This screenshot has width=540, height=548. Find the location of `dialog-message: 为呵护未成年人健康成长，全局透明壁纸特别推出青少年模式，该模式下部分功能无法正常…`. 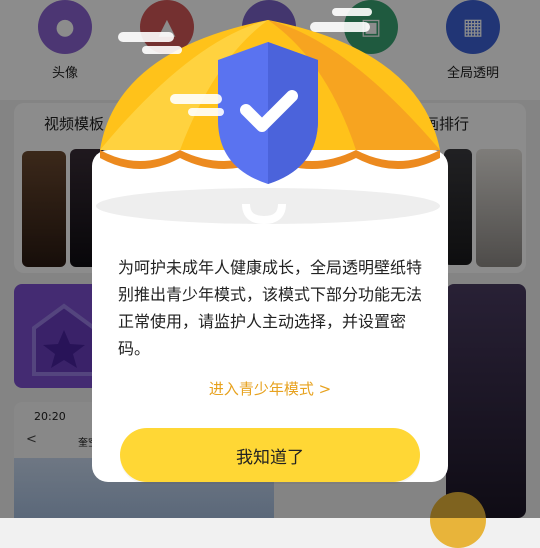

dialog-message: 为呵护未成年人健康成长，全局透明壁纸特别推出青少年模式，该模式下部分功能无法正常… is located at coordinates (270, 308).